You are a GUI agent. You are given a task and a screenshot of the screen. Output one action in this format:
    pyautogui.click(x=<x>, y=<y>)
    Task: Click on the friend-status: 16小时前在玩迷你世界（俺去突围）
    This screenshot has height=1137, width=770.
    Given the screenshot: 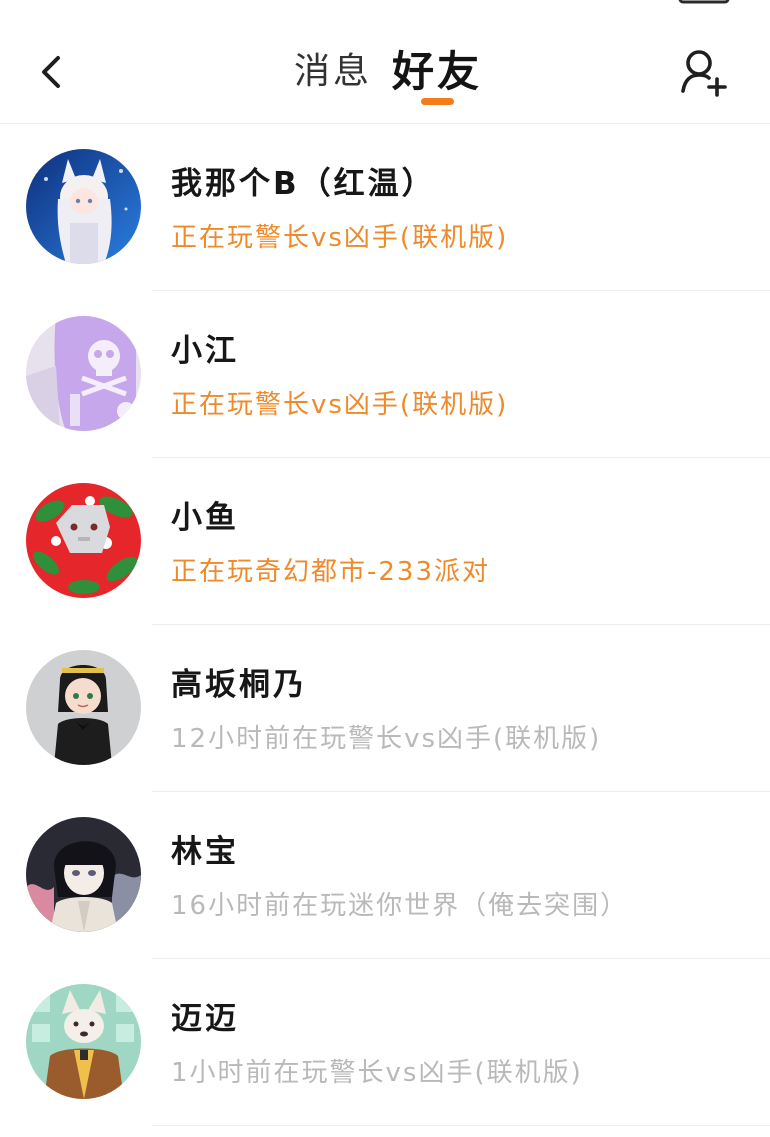 What is the action you would take?
    pyautogui.click(x=400, y=906)
    